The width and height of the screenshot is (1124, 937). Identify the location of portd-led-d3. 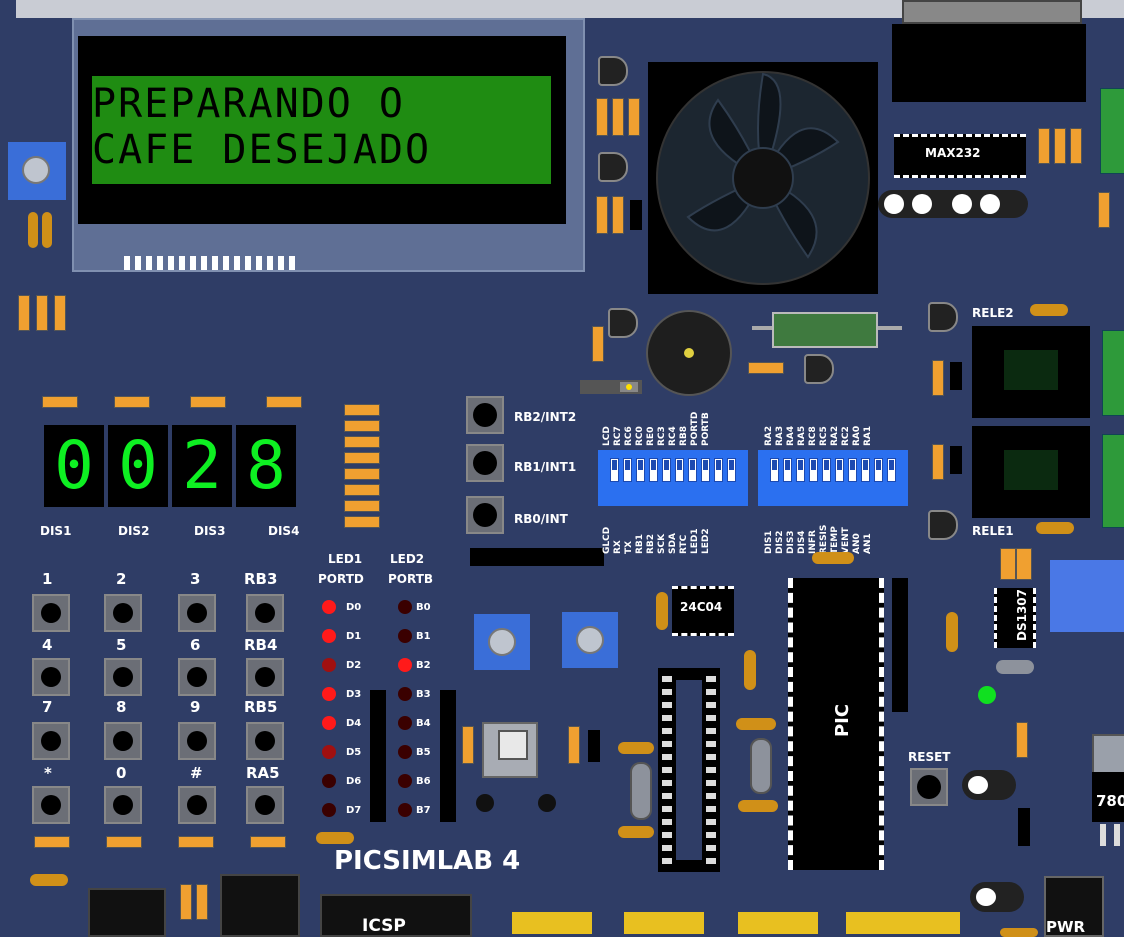
(329, 694).